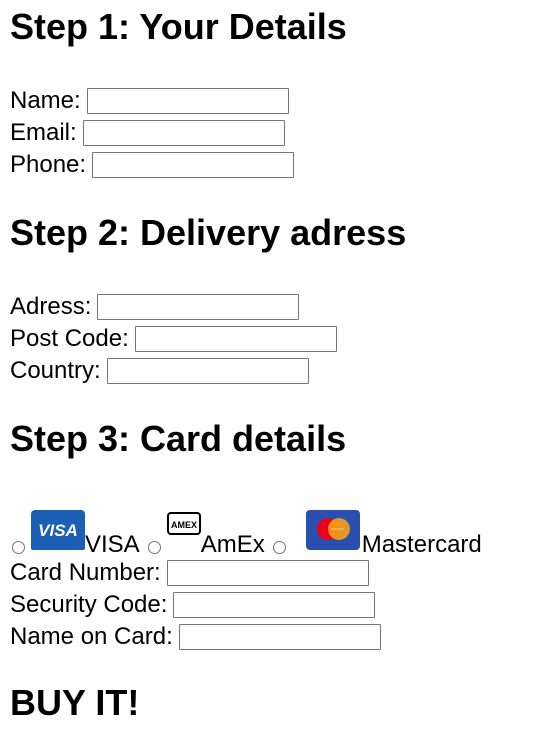 The width and height of the screenshot is (550, 745). I want to click on step1-heading: Step 1: Your Details, so click(178, 26).